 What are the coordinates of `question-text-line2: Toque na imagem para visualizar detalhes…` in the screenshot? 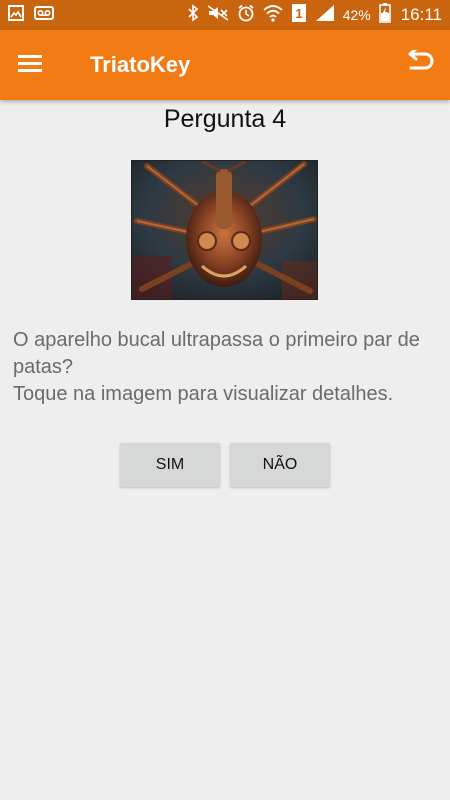 It's located at (203, 394).